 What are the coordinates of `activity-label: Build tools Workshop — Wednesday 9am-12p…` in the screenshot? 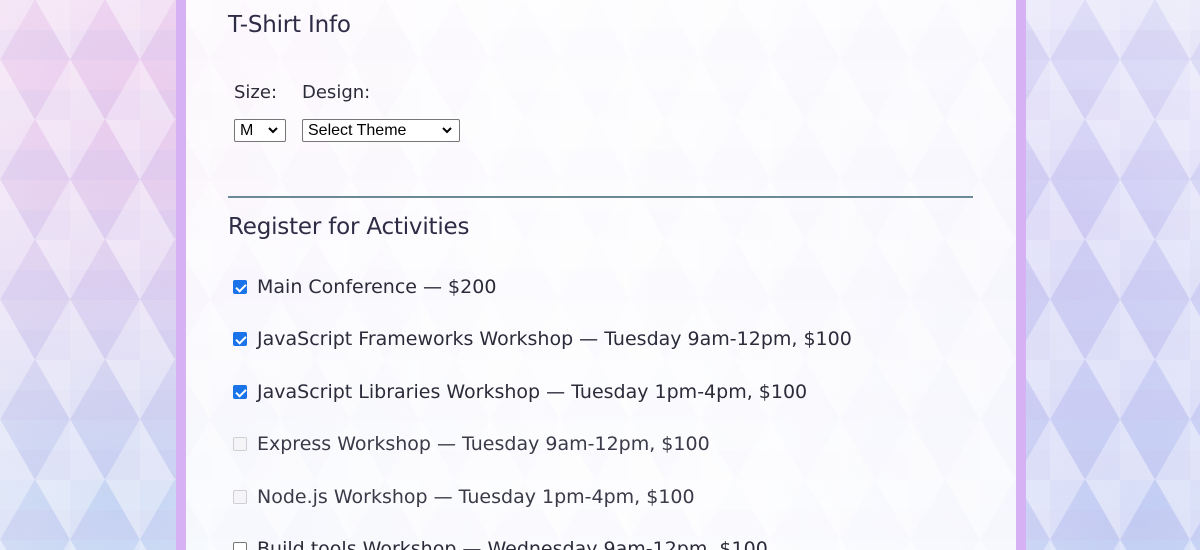 It's located at (512, 544).